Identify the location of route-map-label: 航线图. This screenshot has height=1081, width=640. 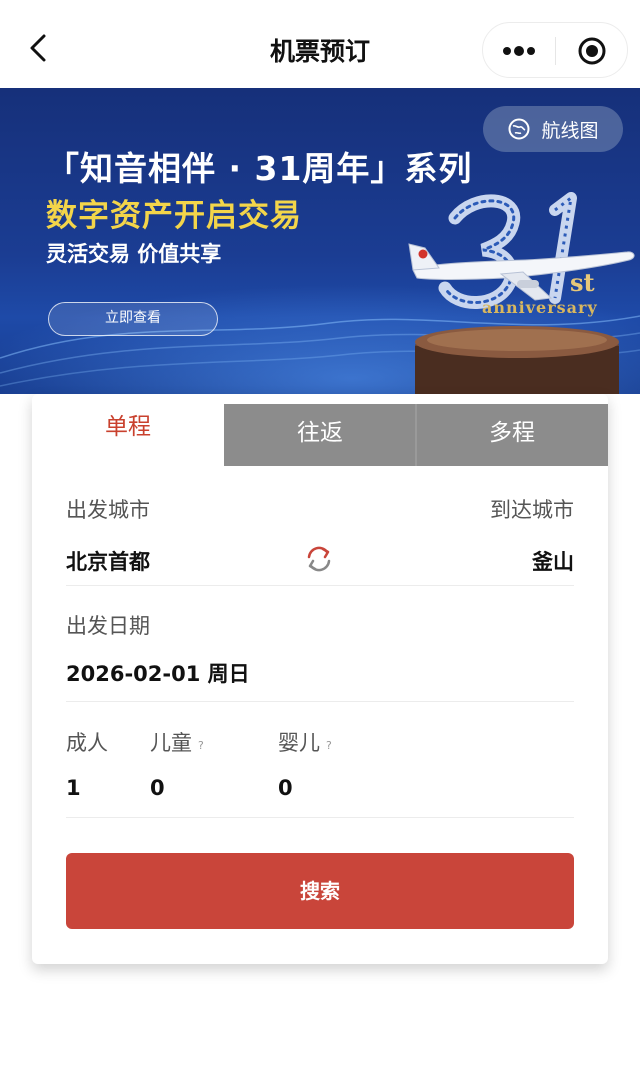
(570, 130).